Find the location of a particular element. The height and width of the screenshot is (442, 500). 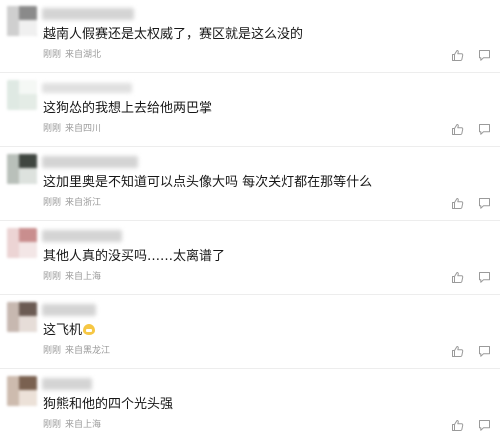

comment-text: 这狗怂的我想上去给他两巴掌 is located at coordinates (128, 108).